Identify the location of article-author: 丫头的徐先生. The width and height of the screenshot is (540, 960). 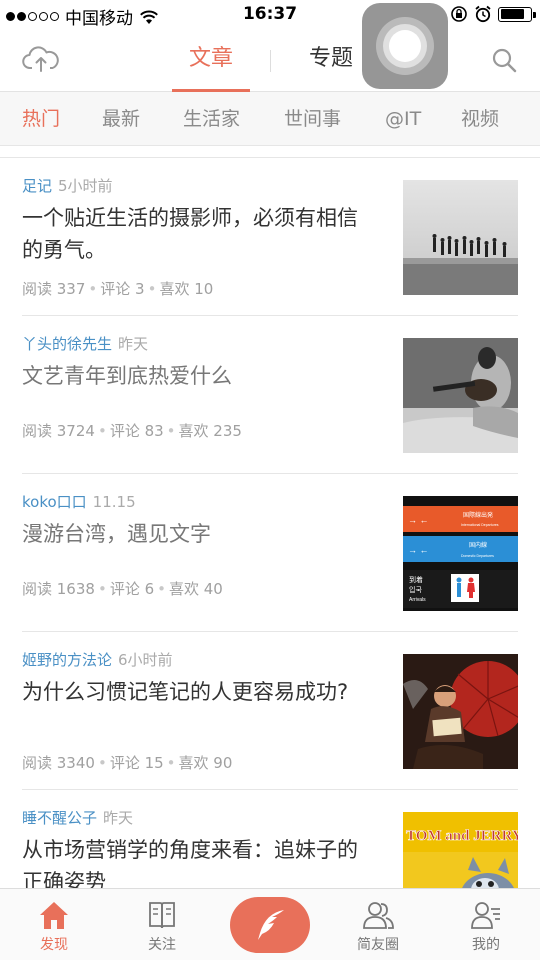
(67, 344).